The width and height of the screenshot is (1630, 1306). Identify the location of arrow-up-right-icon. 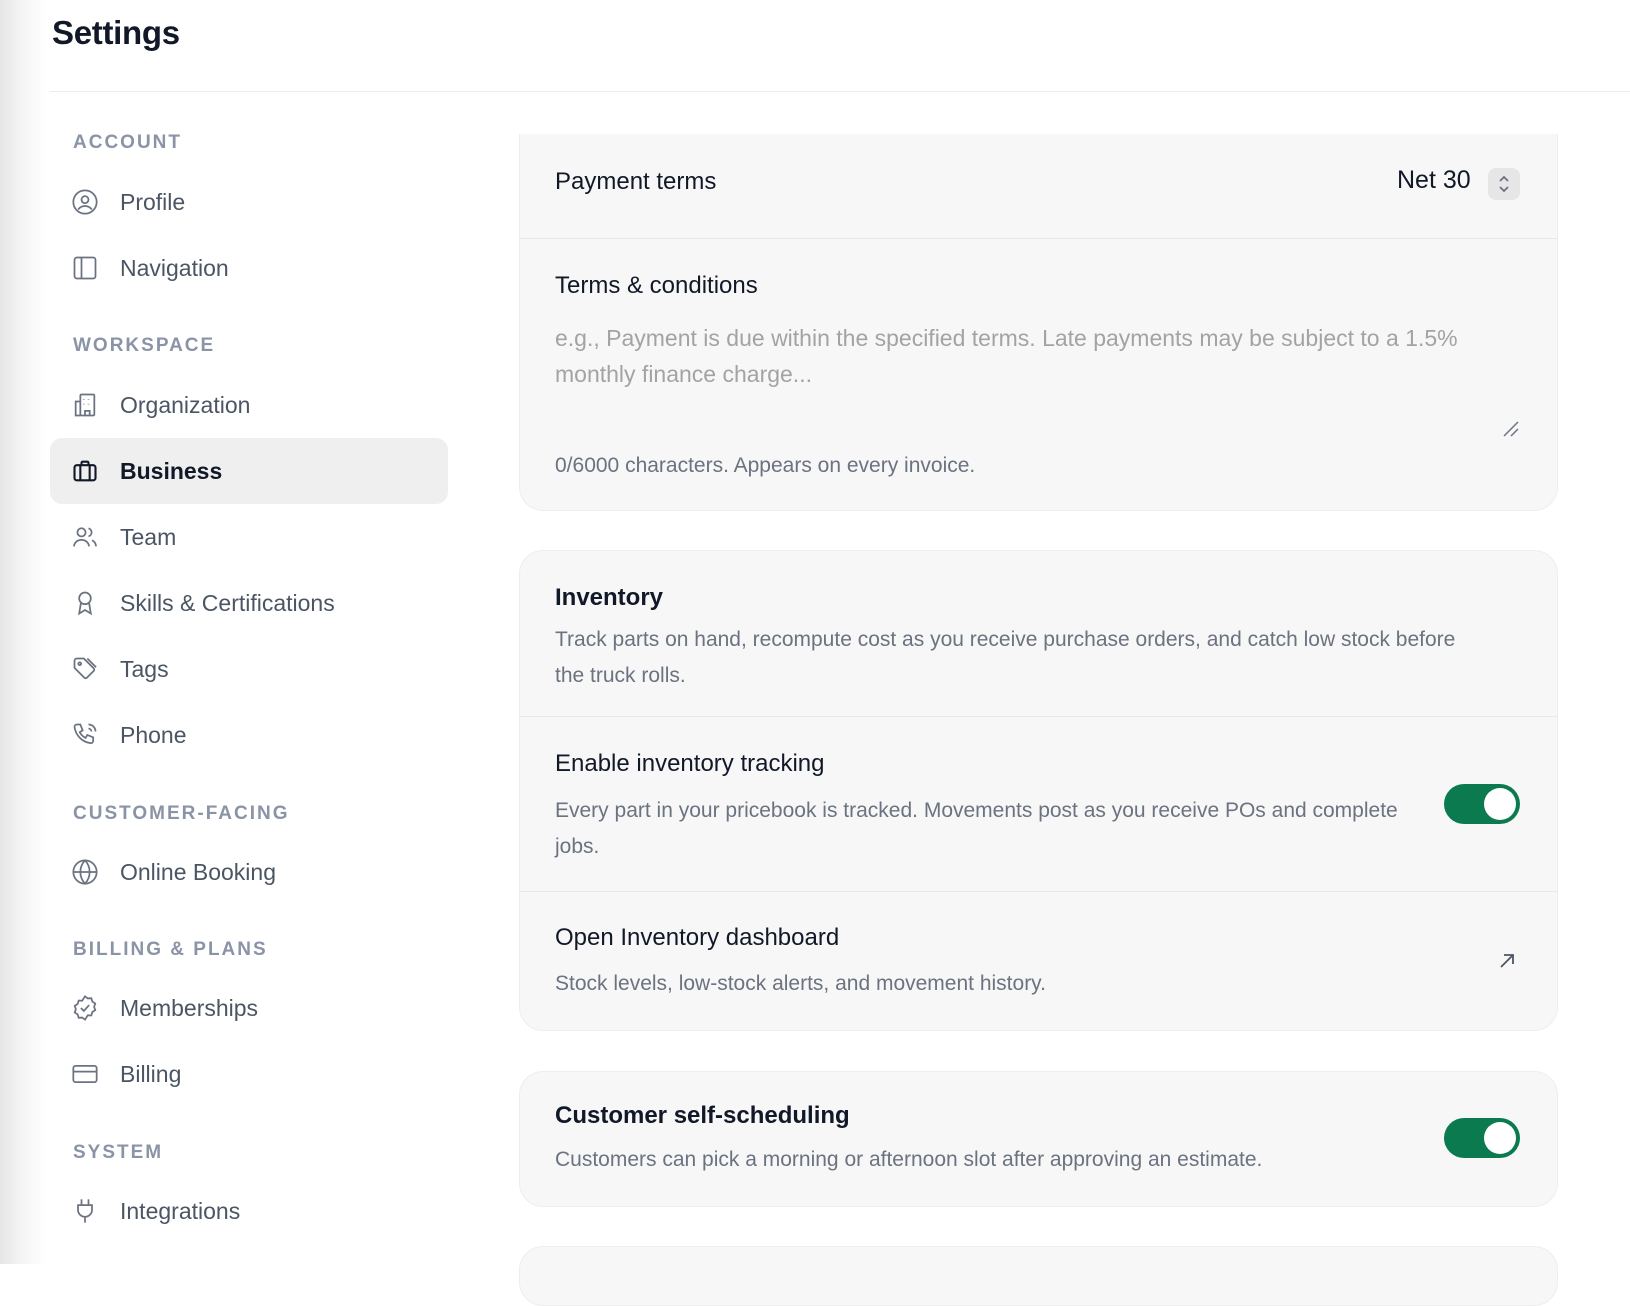
(1507, 961).